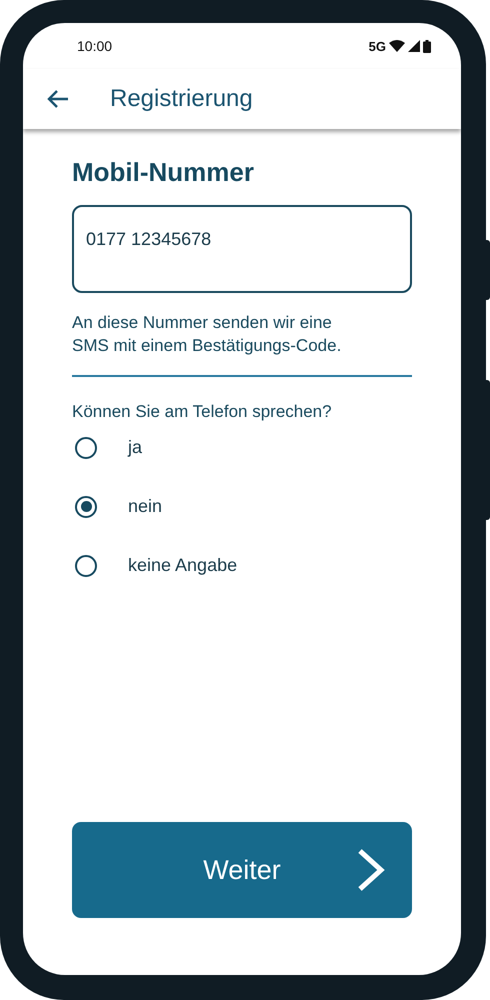  What do you see at coordinates (145, 506) in the screenshot?
I see `option-label: nein` at bounding box center [145, 506].